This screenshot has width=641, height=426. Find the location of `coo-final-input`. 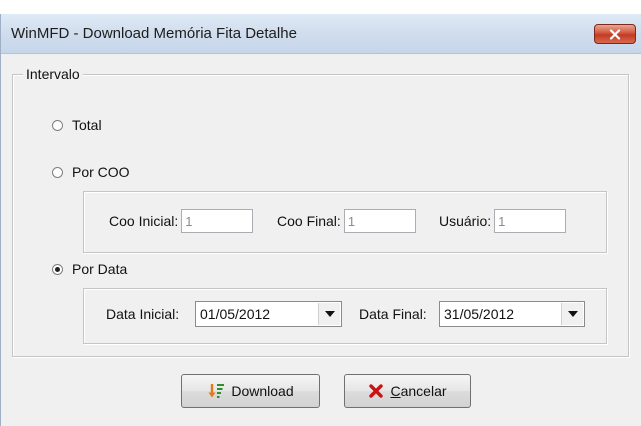

coo-final-input is located at coordinates (379, 221).